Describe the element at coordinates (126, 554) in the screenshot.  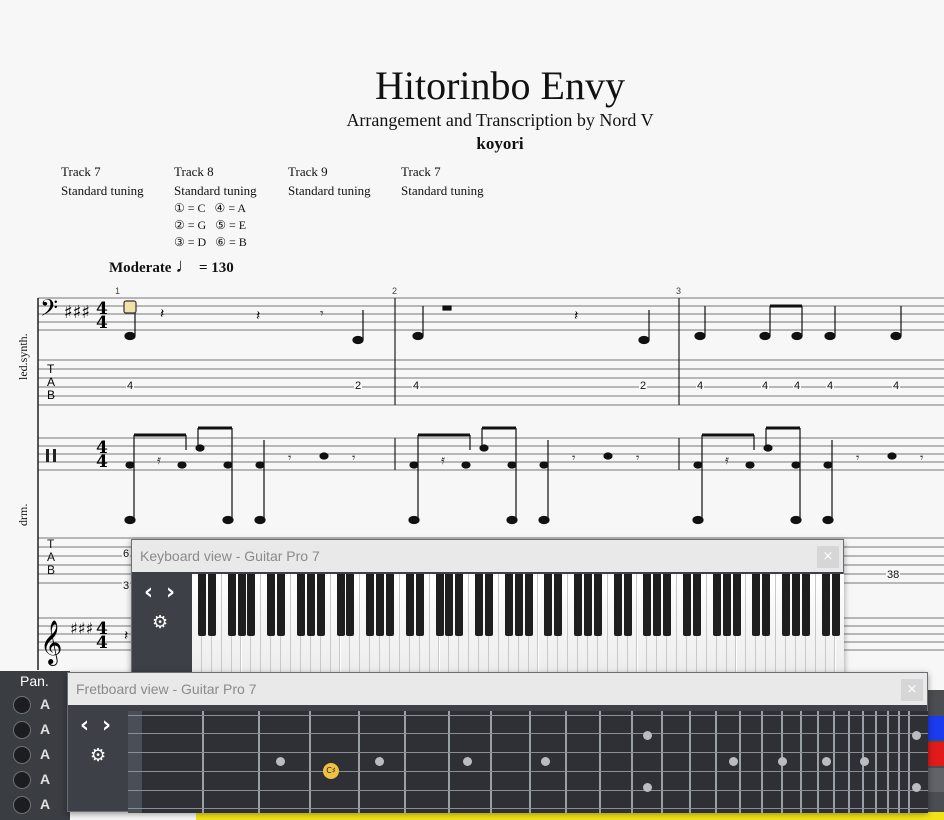
I see `tab-fret-number: 6` at that location.